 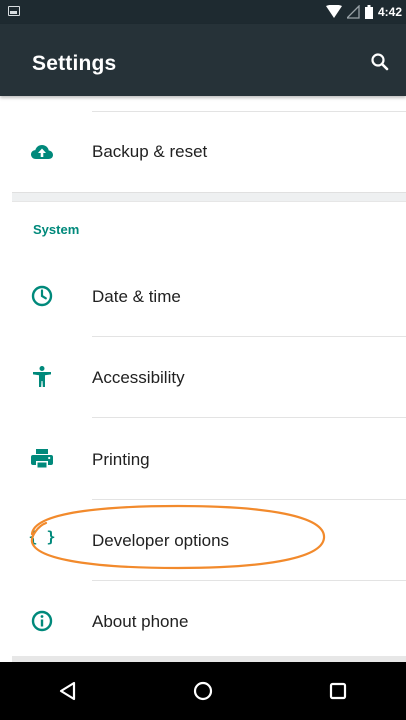 I want to click on settings-item-accessibility: Accessibility, so click(x=209, y=377).